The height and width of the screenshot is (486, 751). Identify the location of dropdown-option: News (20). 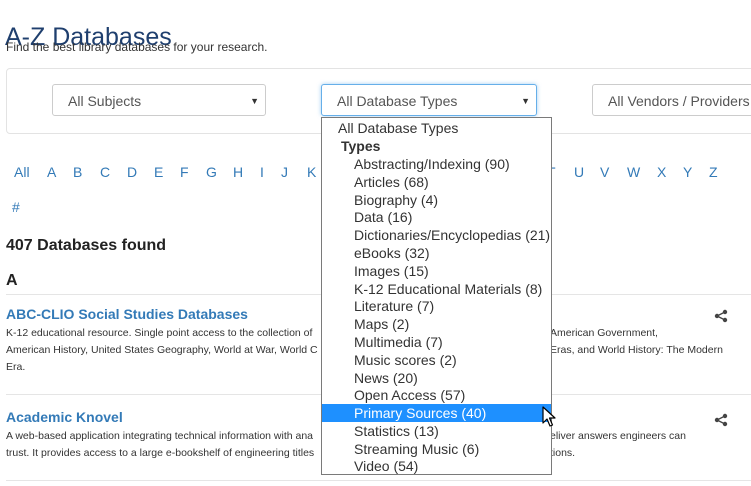
(436, 378).